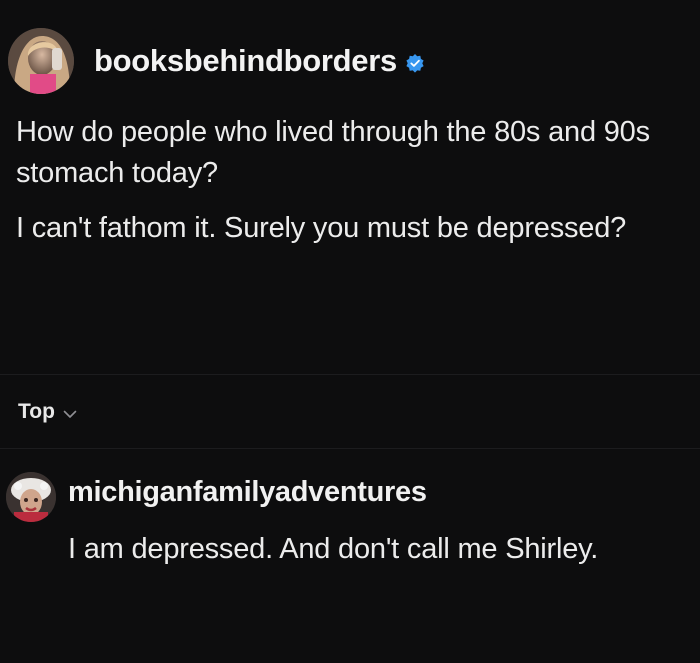 Image resolution: width=700 pixels, height=663 pixels. What do you see at coordinates (70, 413) in the screenshot?
I see `chevron-down-icon` at bounding box center [70, 413].